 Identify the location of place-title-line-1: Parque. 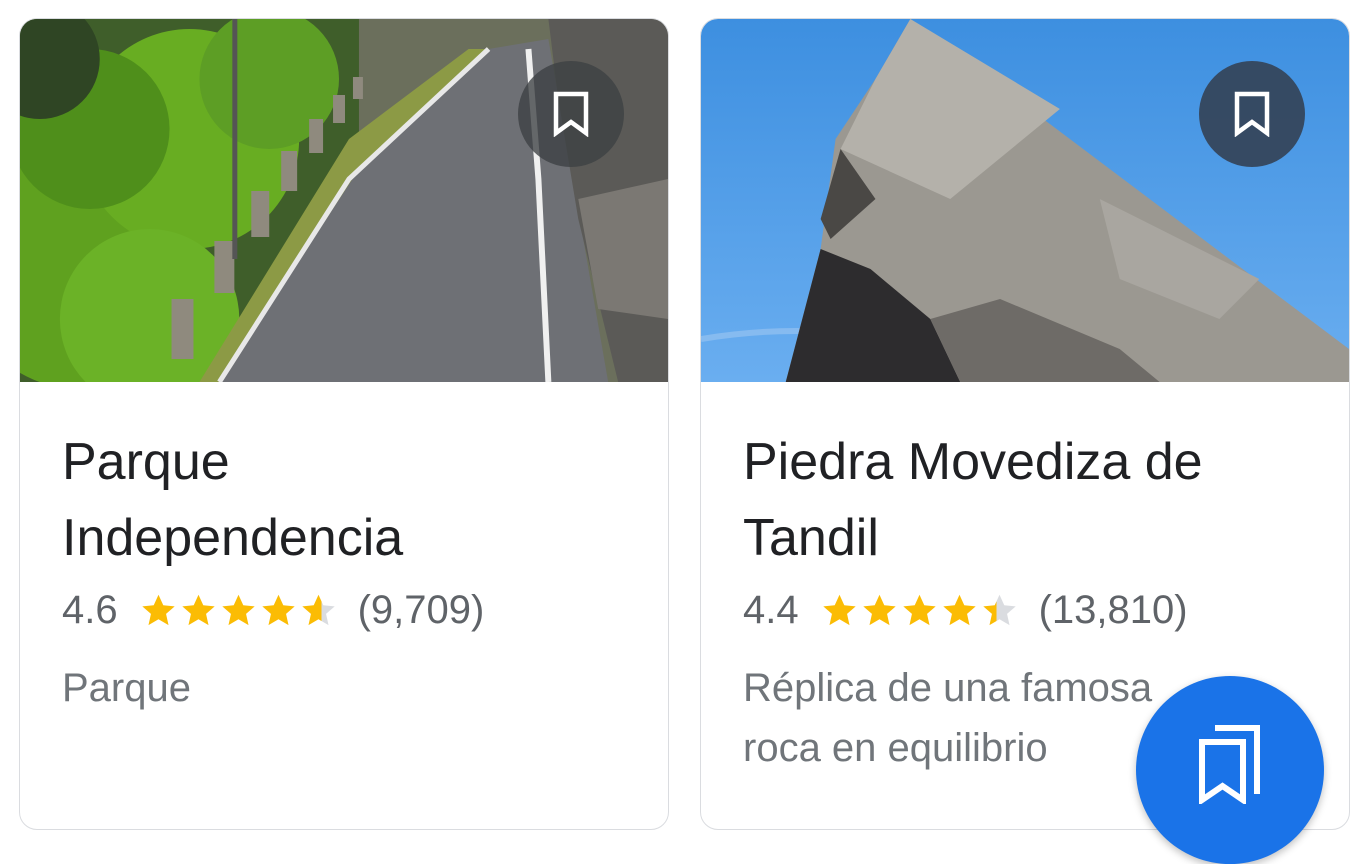
(146, 462).